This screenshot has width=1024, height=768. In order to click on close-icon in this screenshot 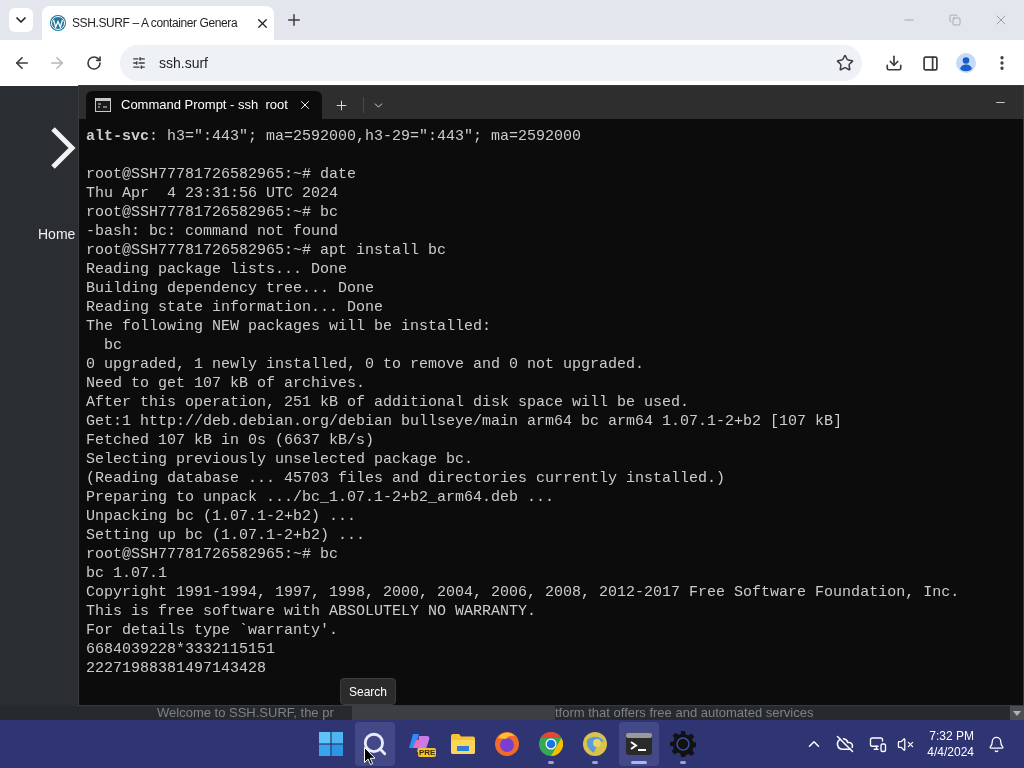, I will do `click(305, 105)`.